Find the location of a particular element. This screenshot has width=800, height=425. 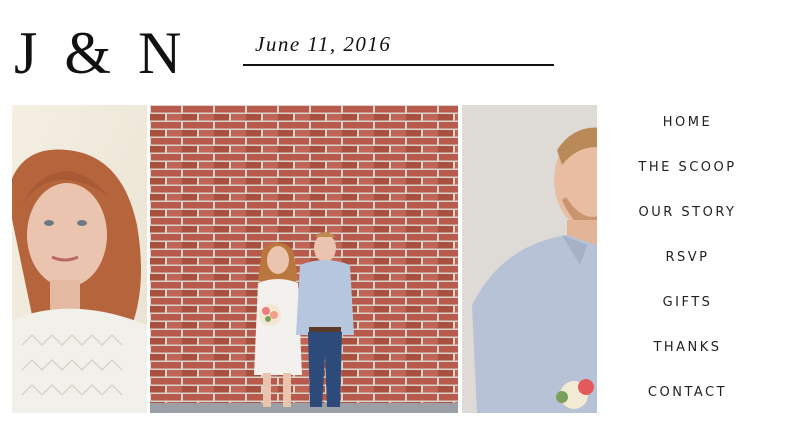

photo-bride-portrait is located at coordinates (79, 259).